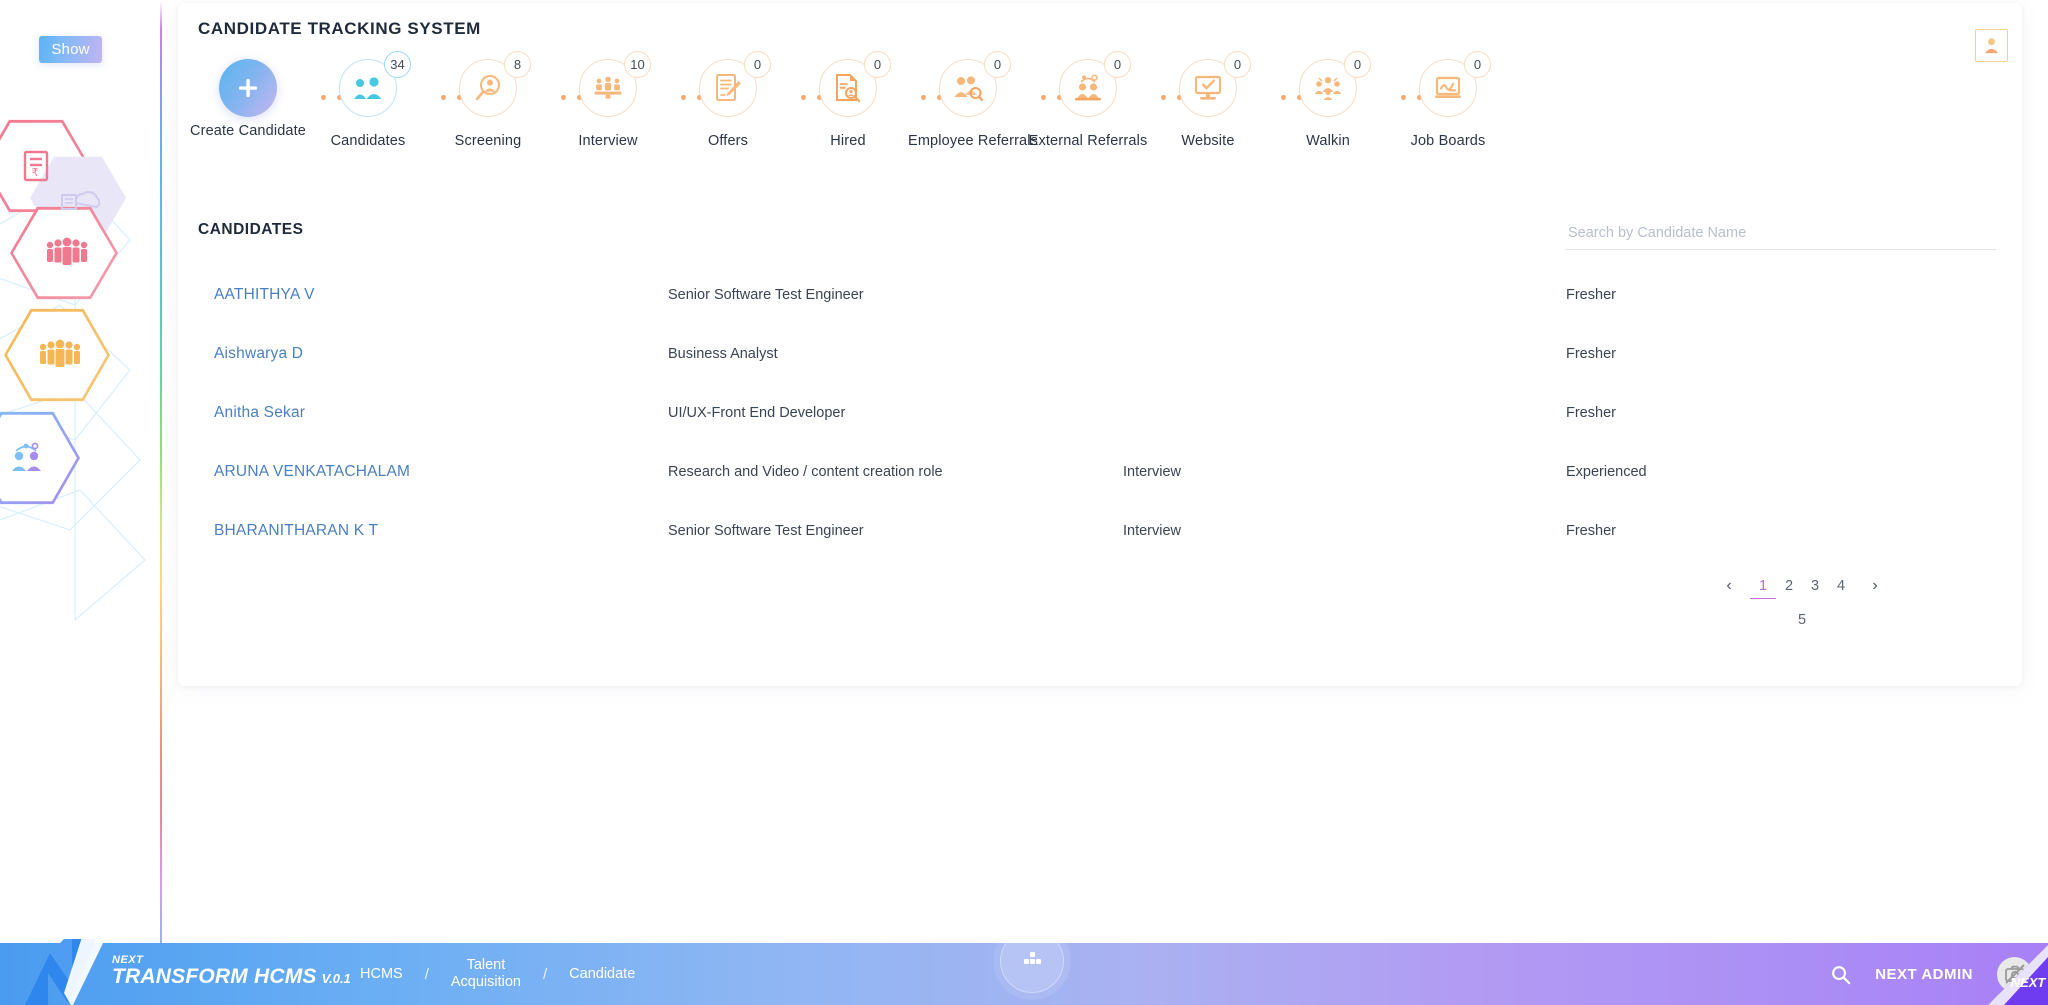 The image size is (2048, 1005). What do you see at coordinates (1100, 353) in the screenshot?
I see `table-row: Aishwarya D Business Analyst Fresher` at bounding box center [1100, 353].